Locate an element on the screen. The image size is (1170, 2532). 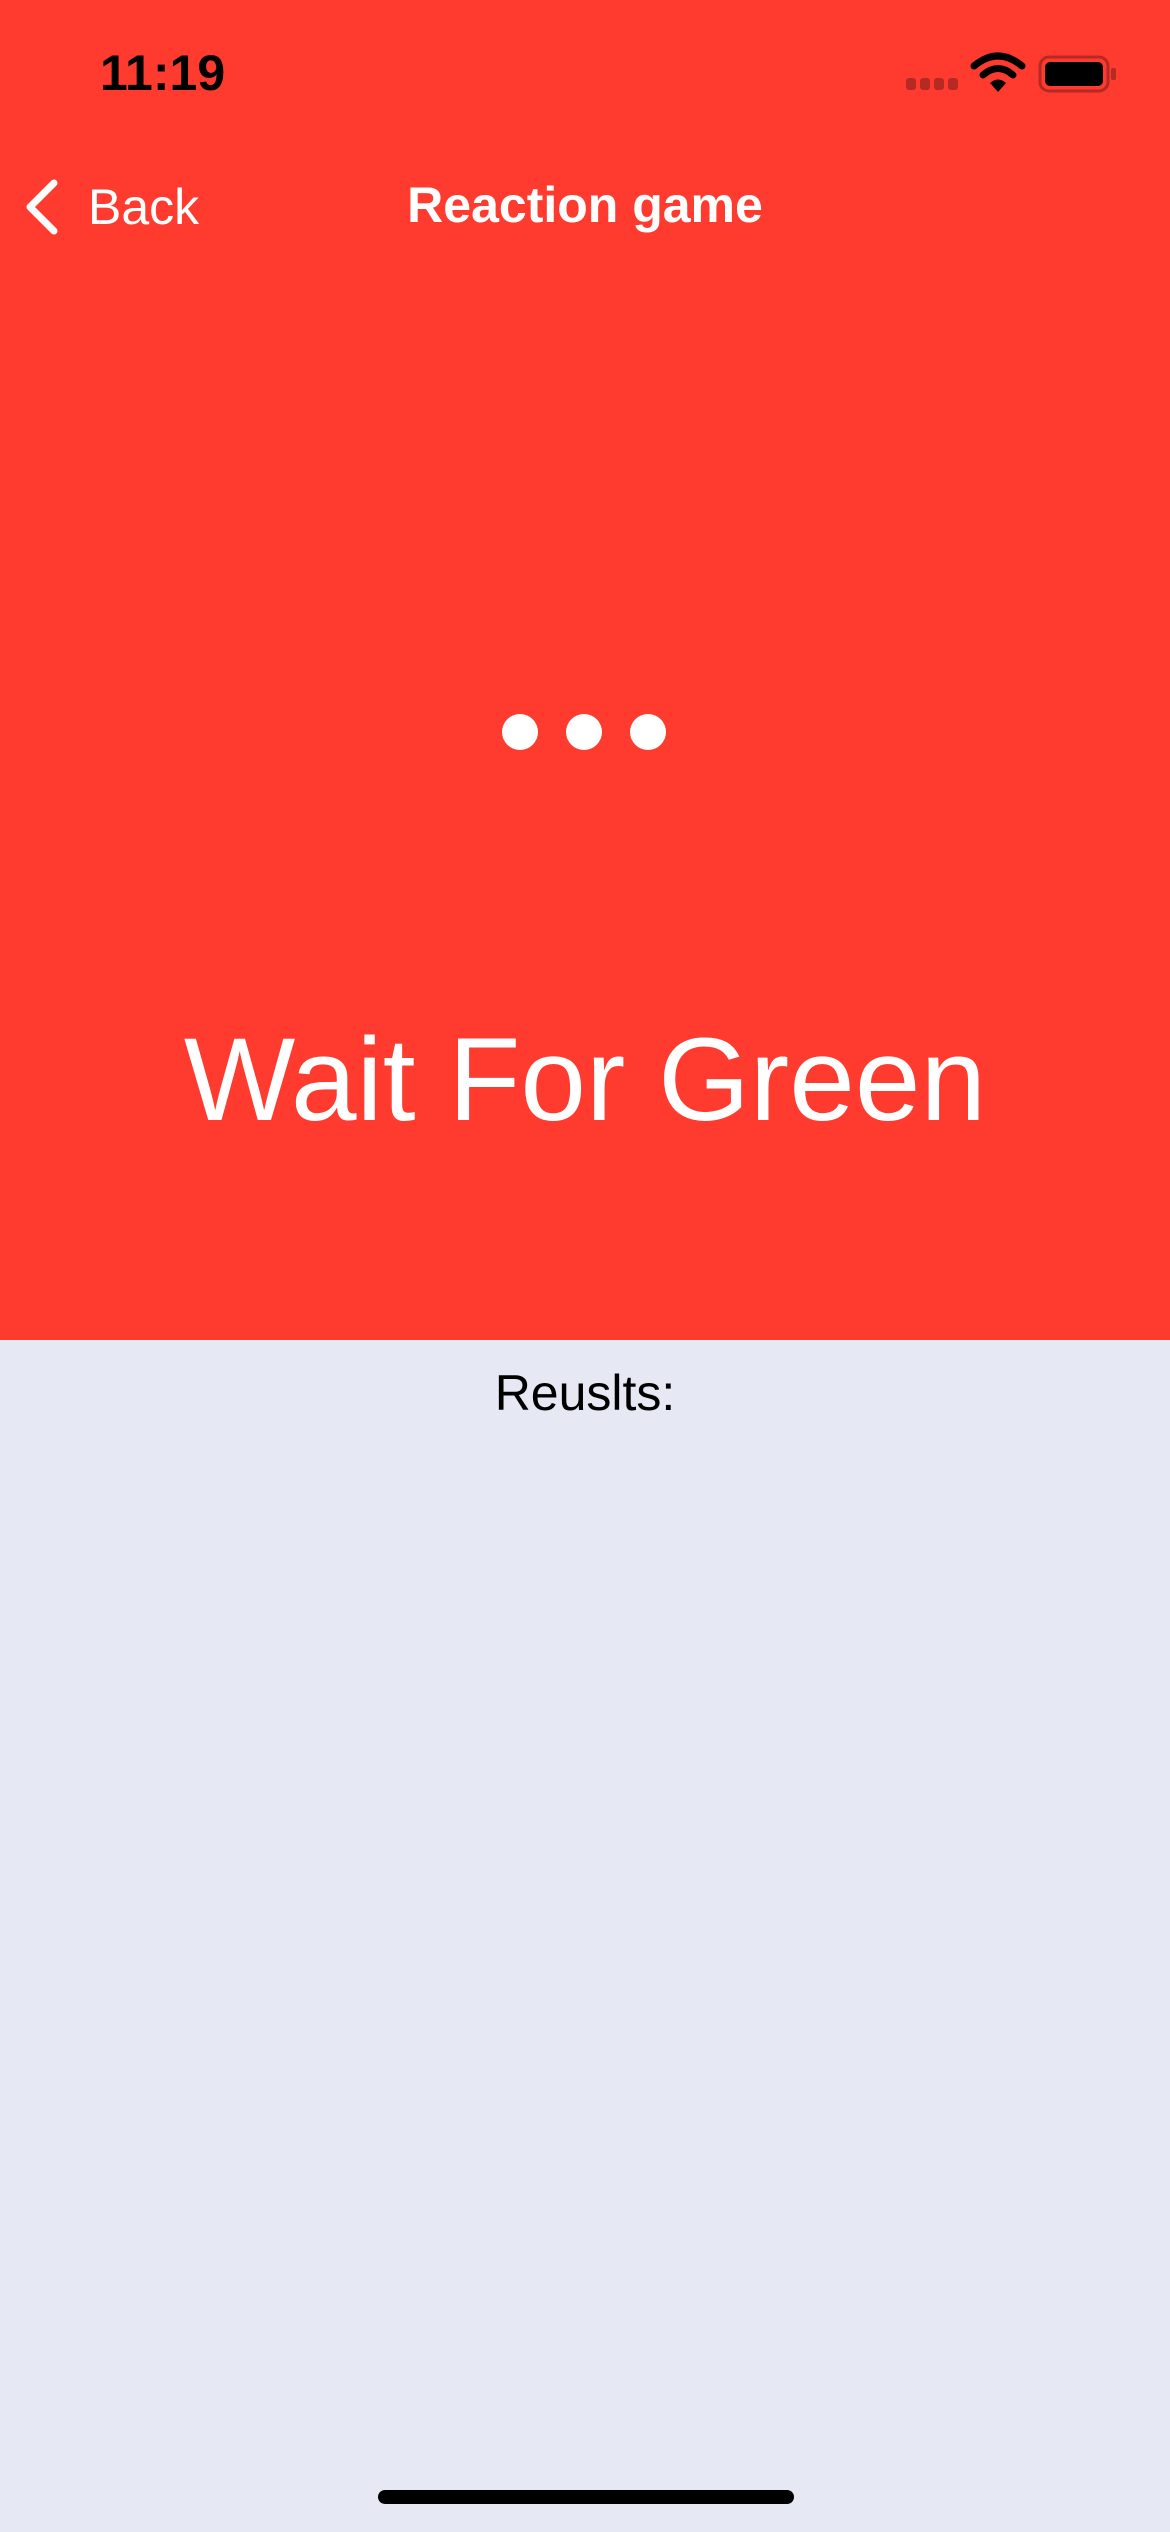
wifi-icon is located at coordinates (998, 72).